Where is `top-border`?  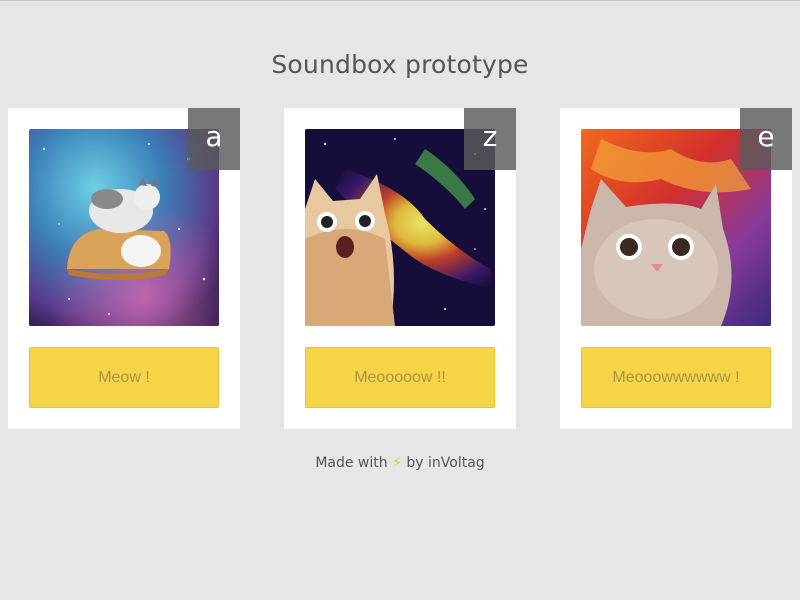 top-border is located at coordinates (400, 0).